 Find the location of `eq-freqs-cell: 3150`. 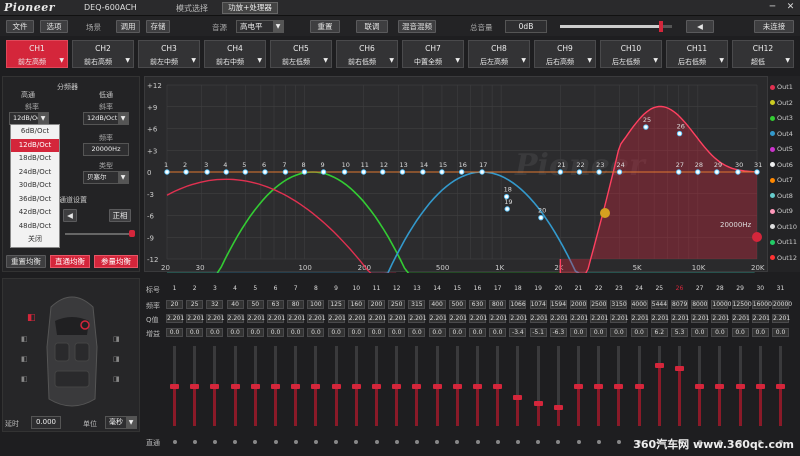

eq-freqs-cell: 3150 is located at coordinates (619, 304).